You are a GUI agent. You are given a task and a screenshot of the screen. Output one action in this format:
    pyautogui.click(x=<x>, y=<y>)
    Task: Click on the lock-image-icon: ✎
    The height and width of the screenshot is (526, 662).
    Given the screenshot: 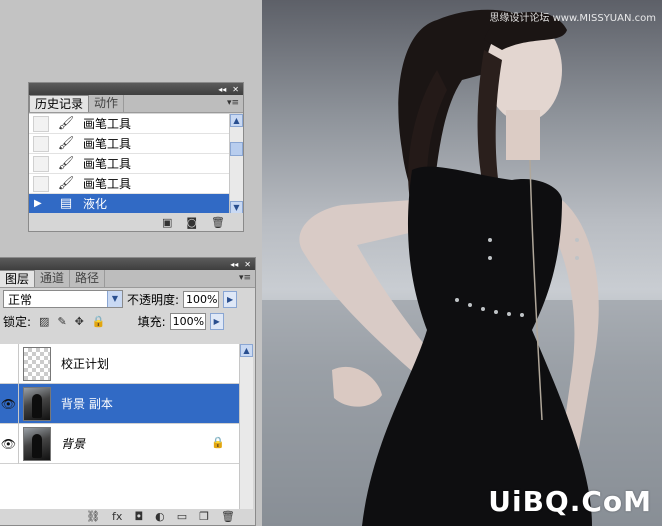 What is the action you would take?
    pyautogui.click(x=61, y=321)
    